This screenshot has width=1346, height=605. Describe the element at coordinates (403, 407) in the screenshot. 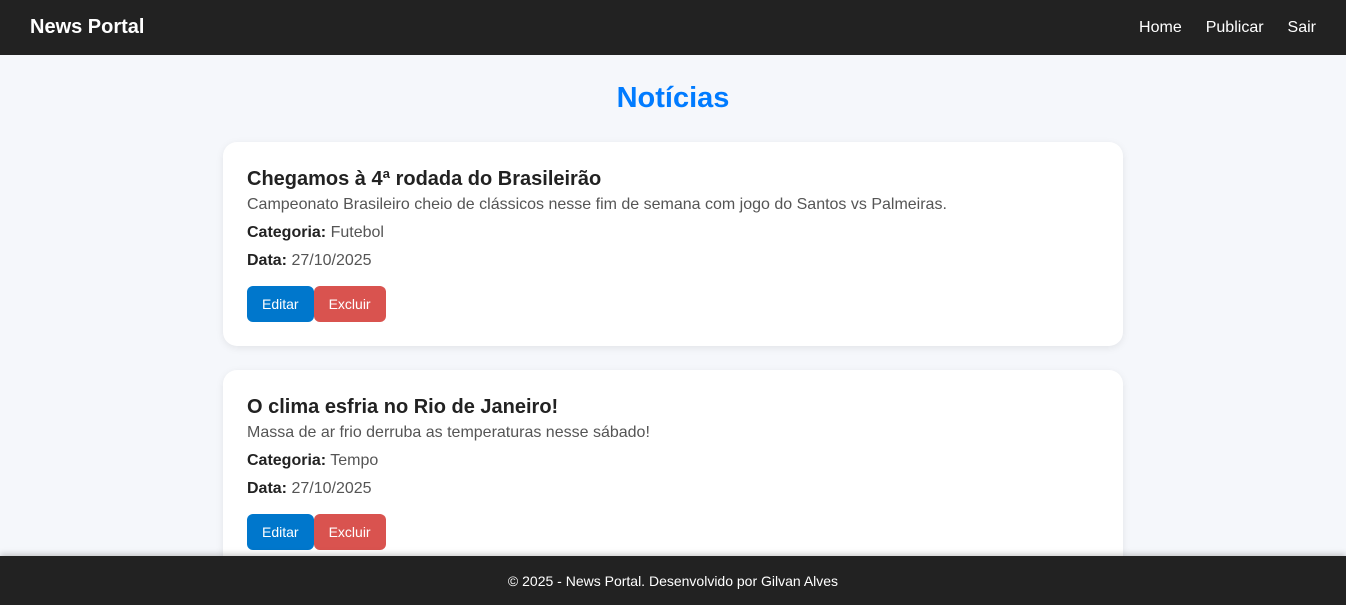

I see `news-title: O clima esfria no Rio de Janeiro!` at that location.